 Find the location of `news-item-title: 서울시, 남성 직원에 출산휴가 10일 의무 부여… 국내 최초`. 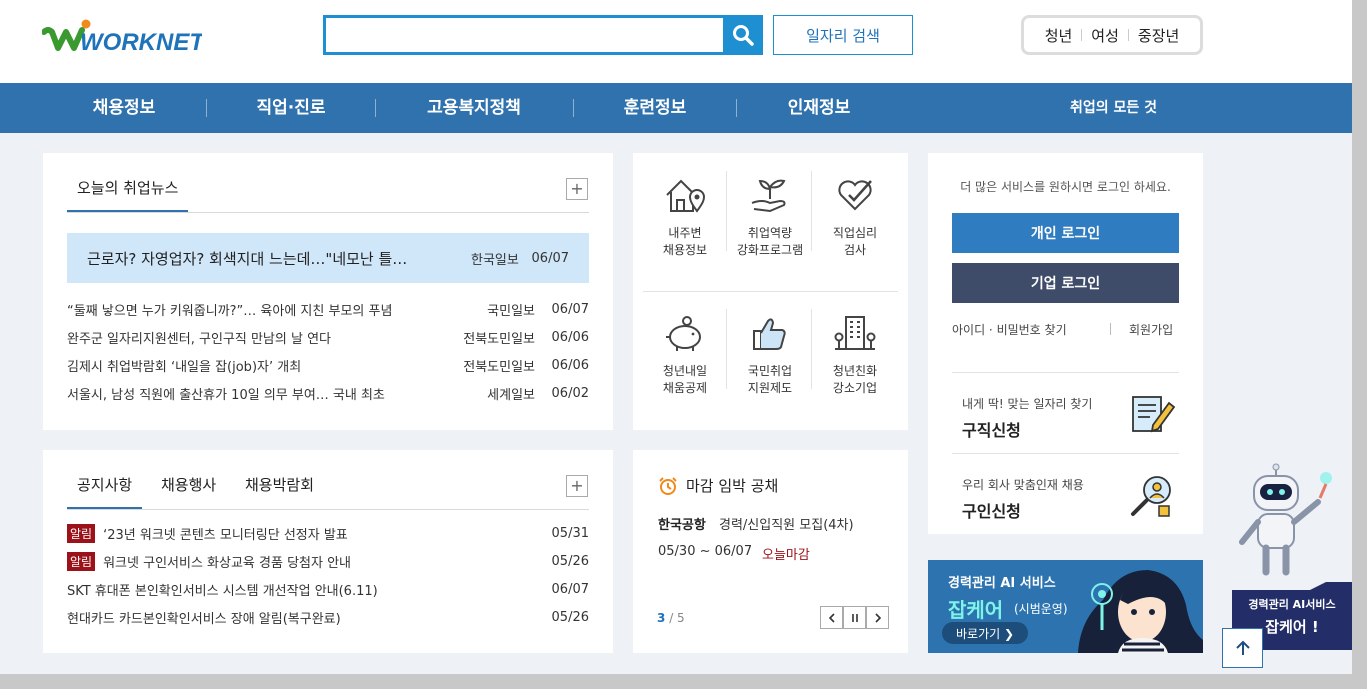

news-item-title: 서울시, 남성 직원에 출산휴가 10일 의무 부여… 국내 최초 is located at coordinates (226, 395).